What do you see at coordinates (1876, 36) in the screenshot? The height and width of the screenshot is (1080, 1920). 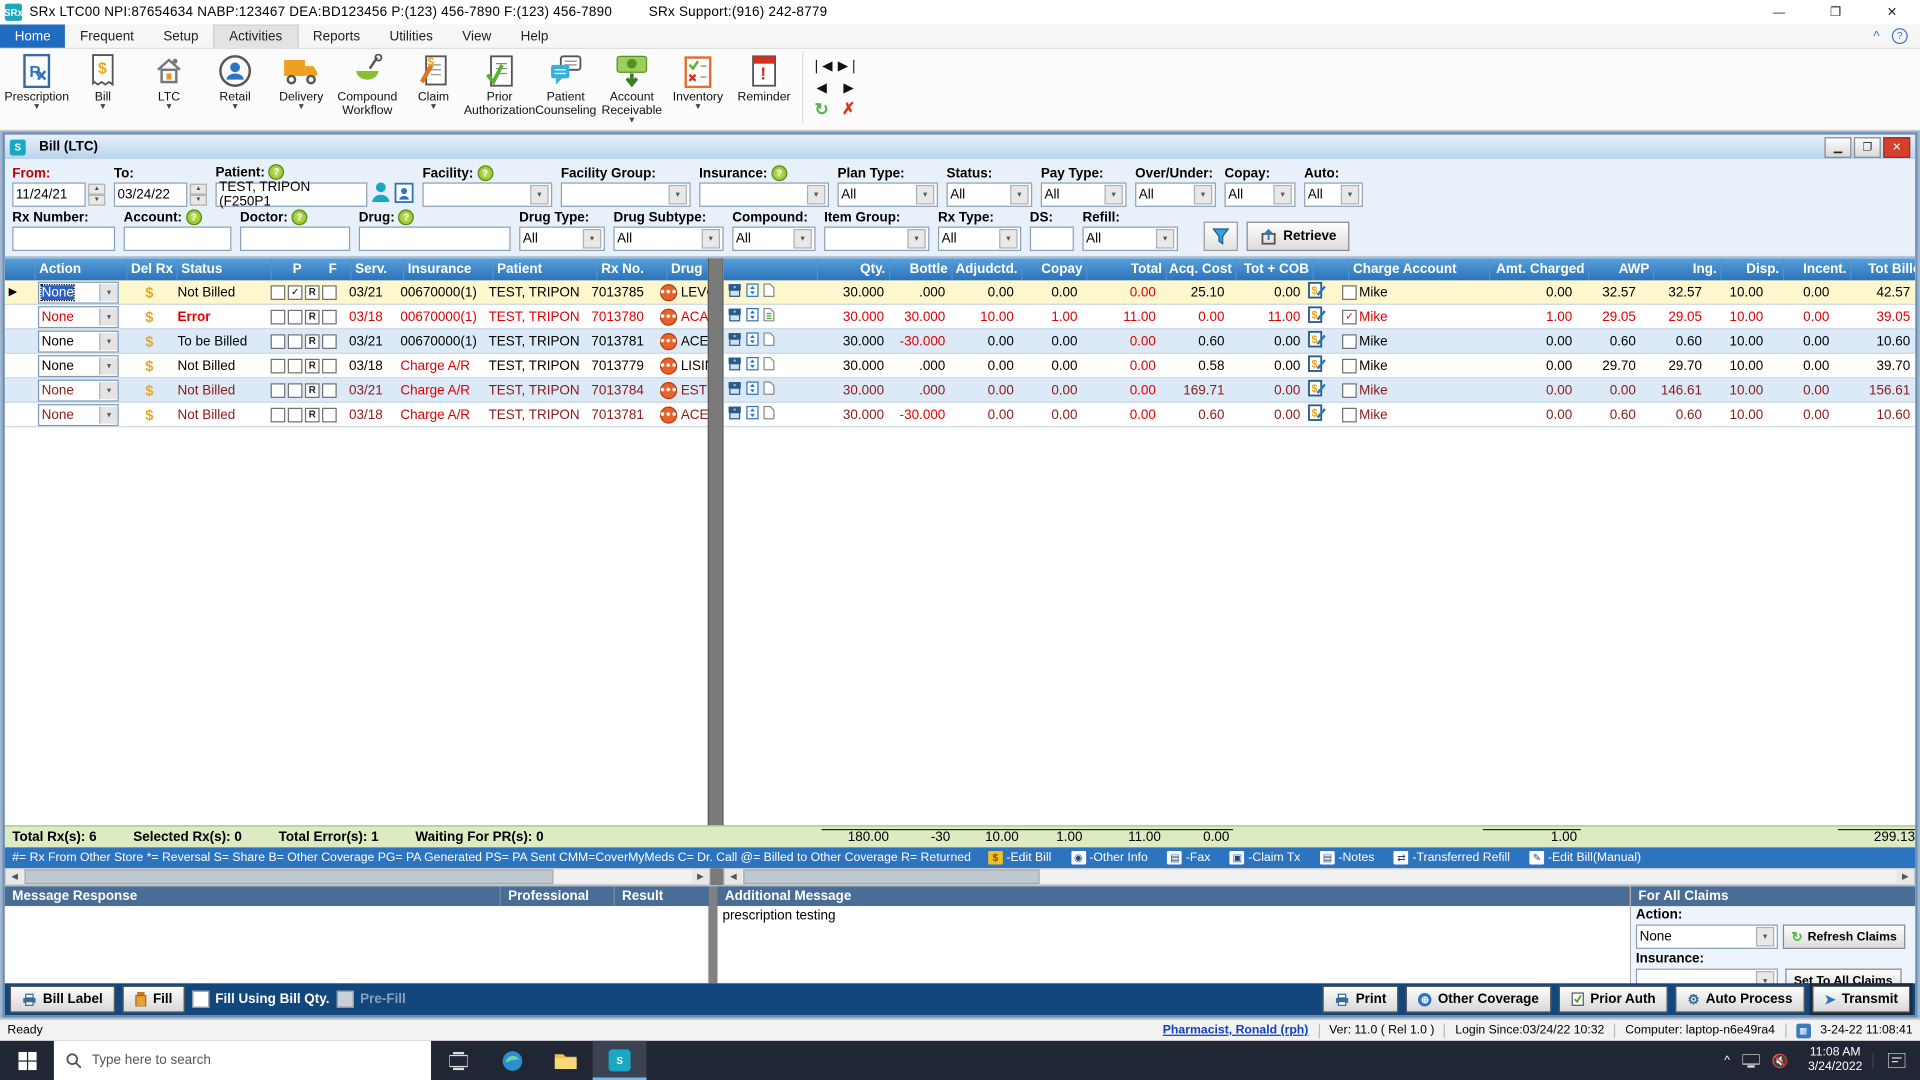 I see `collapse-ribbon-icon: ^` at bounding box center [1876, 36].